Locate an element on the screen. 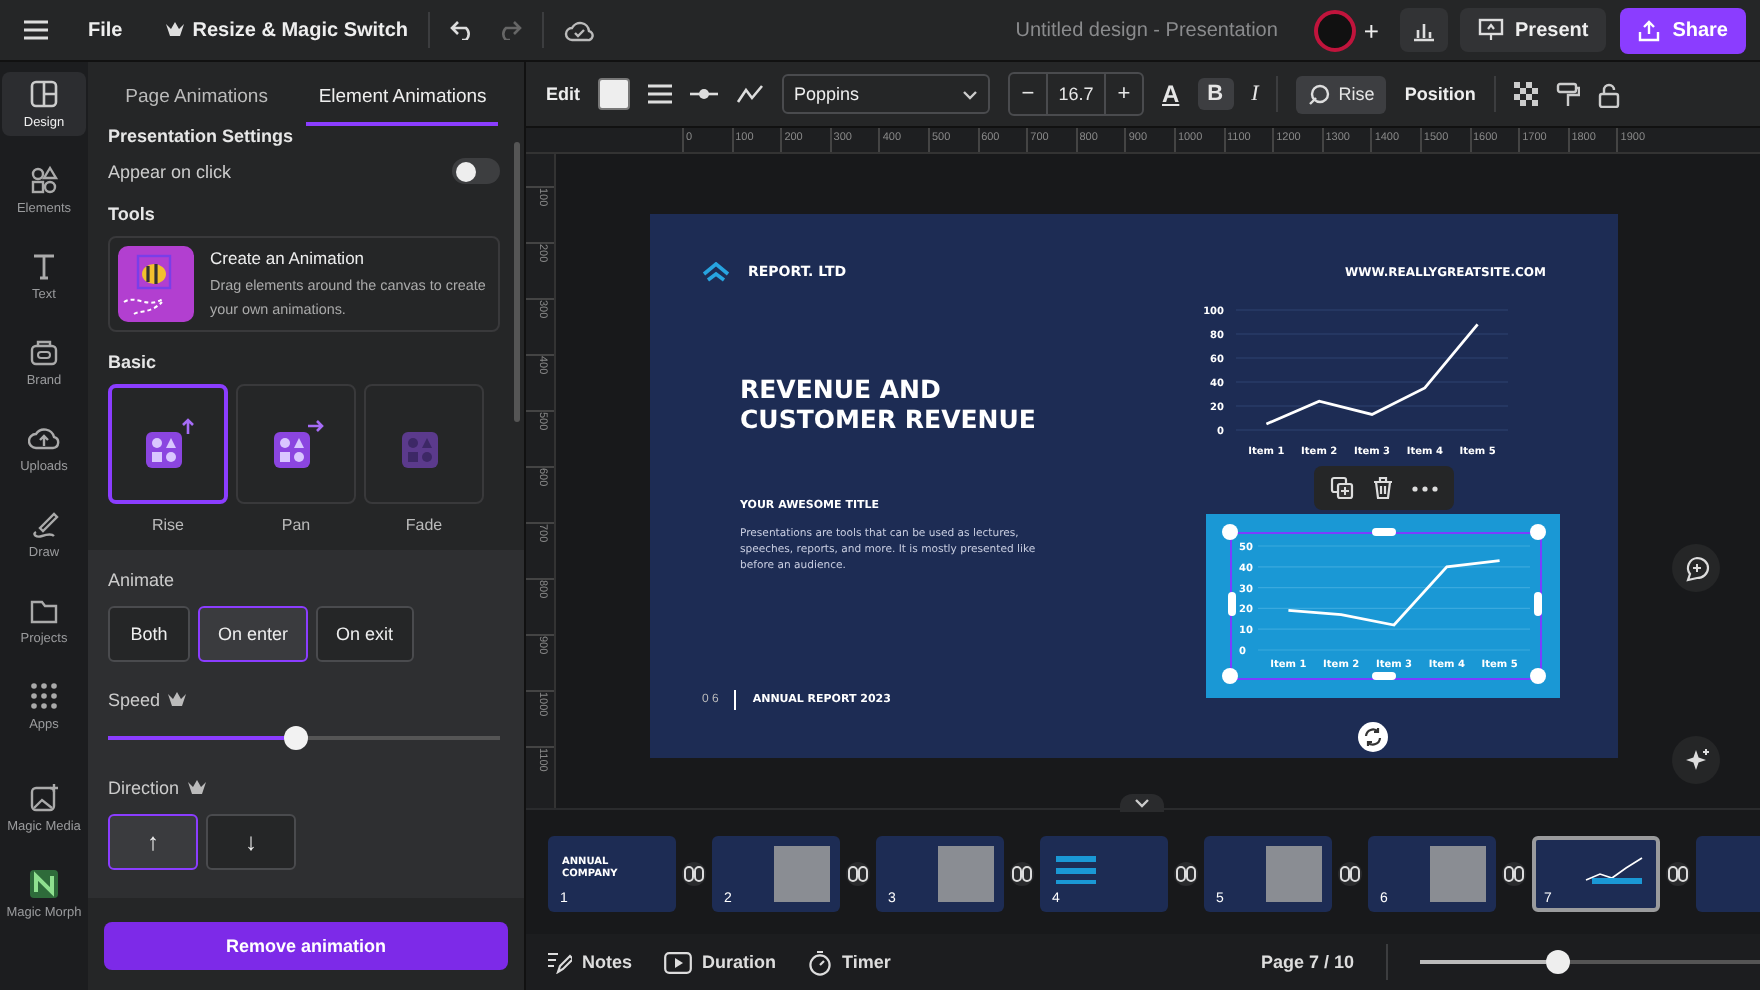 The image size is (1760, 990). lock-icon is located at coordinates (1608, 94).